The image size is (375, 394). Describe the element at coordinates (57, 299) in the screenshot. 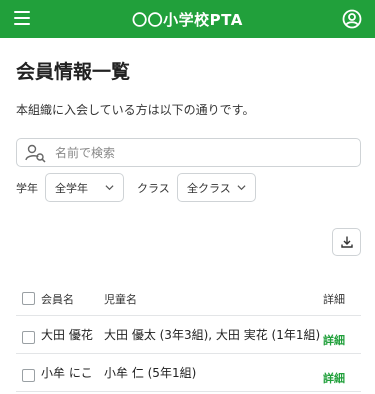

I see `header-member-name: 会員名` at that location.